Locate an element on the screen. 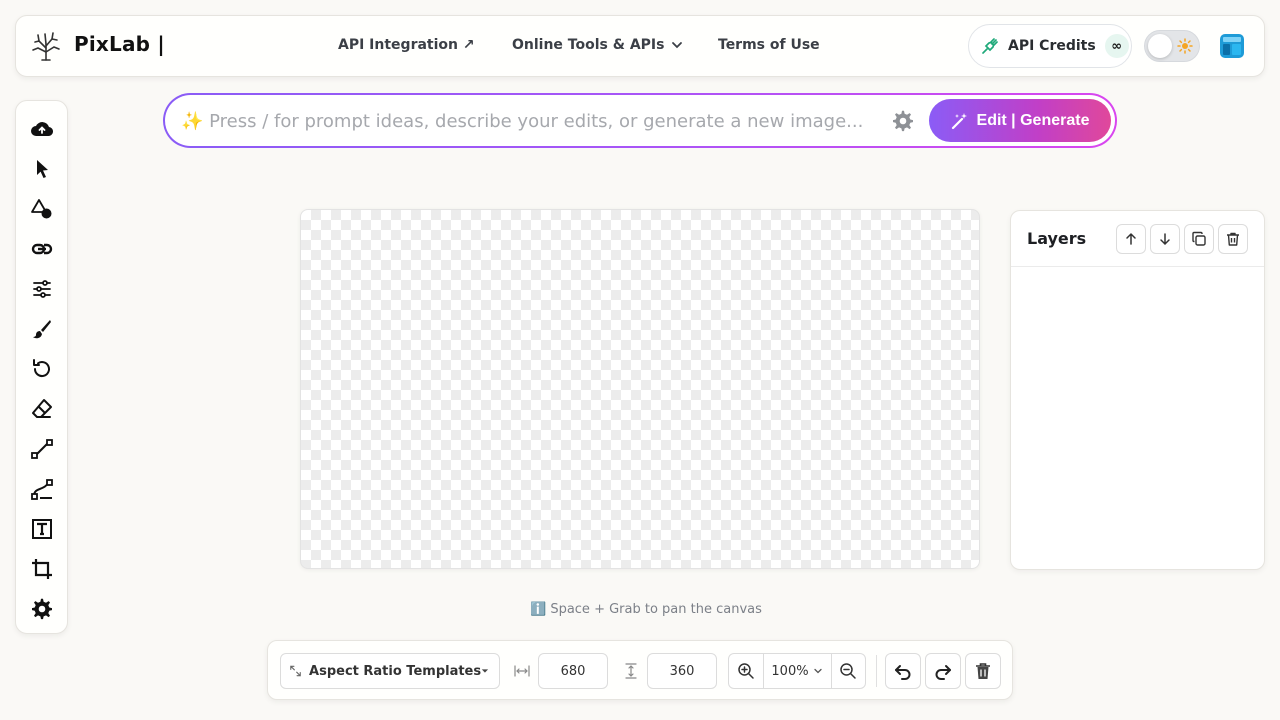 This screenshot has width=1280, height=720. brush-icon is located at coordinates (42, 329).